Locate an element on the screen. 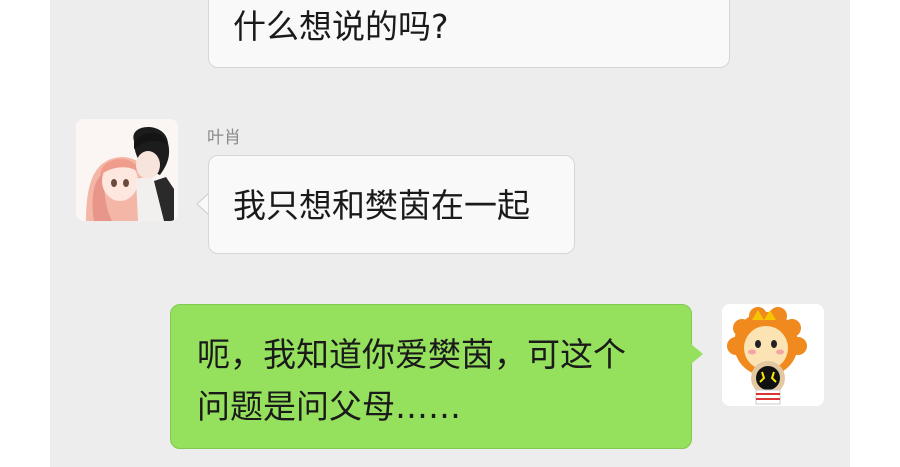 The height and width of the screenshot is (467, 900). lion-mascot-avatar-icon is located at coordinates (773, 355).